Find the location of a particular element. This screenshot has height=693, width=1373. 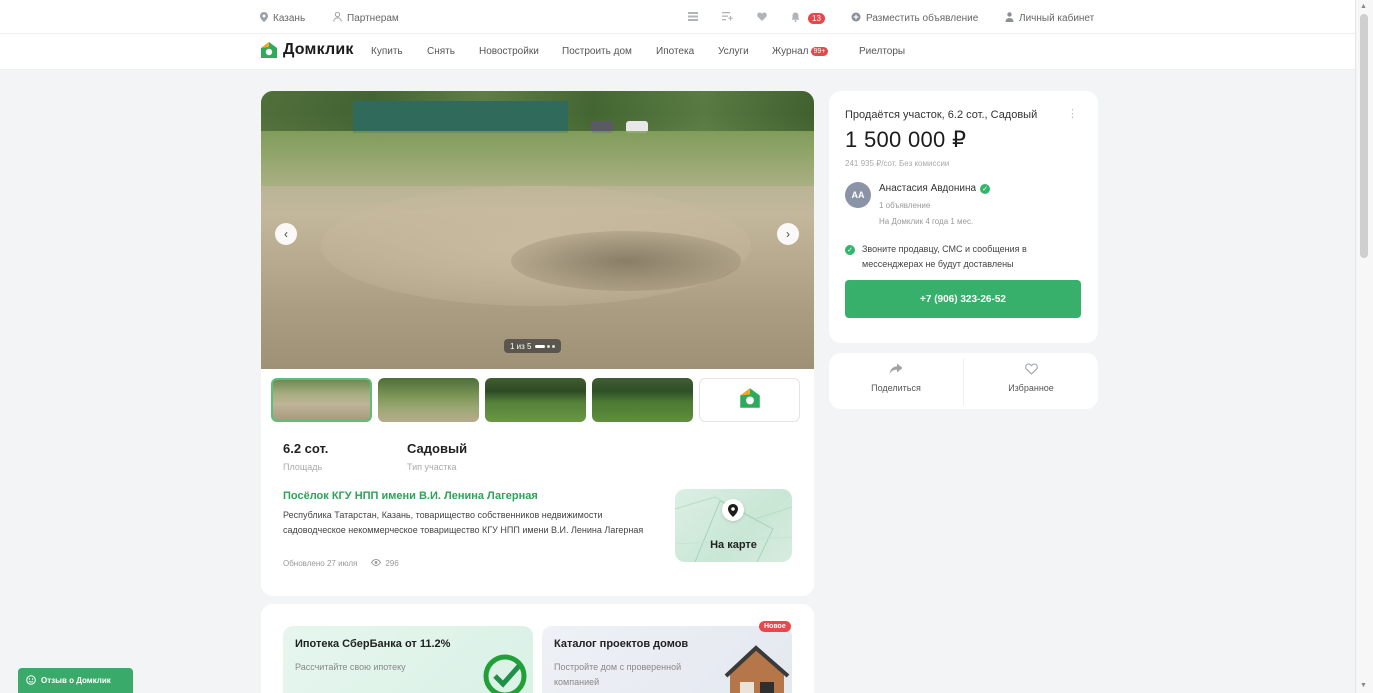

share-label: Поделиться is located at coordinates (896, 388).